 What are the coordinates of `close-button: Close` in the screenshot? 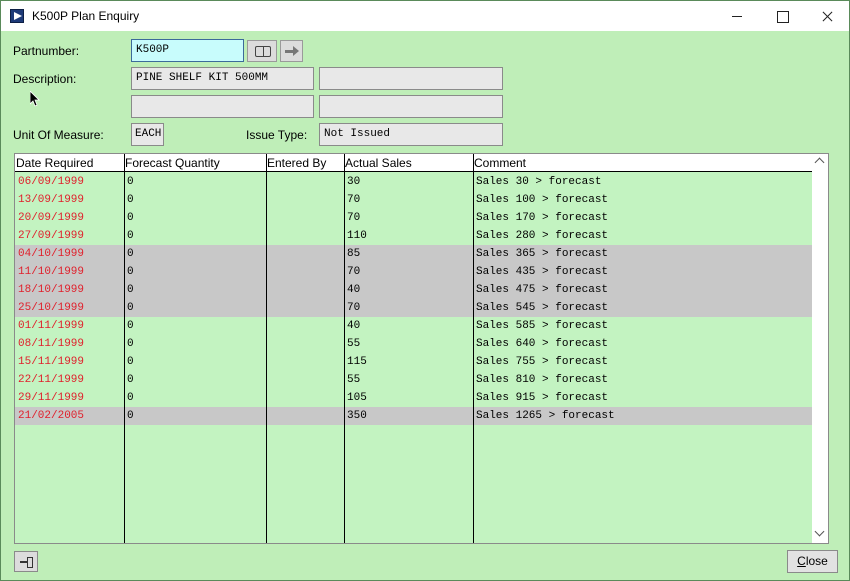 It's located at (812, 561).